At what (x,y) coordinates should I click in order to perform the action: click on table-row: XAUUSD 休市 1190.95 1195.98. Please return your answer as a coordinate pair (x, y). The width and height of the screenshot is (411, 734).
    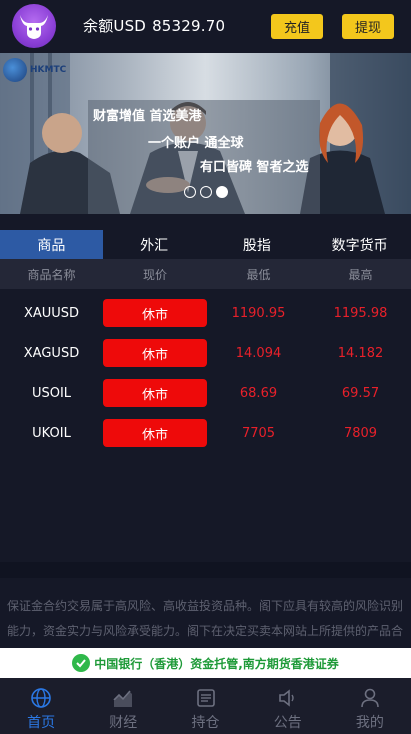
    Looking at the image, I should click on (205, 313).